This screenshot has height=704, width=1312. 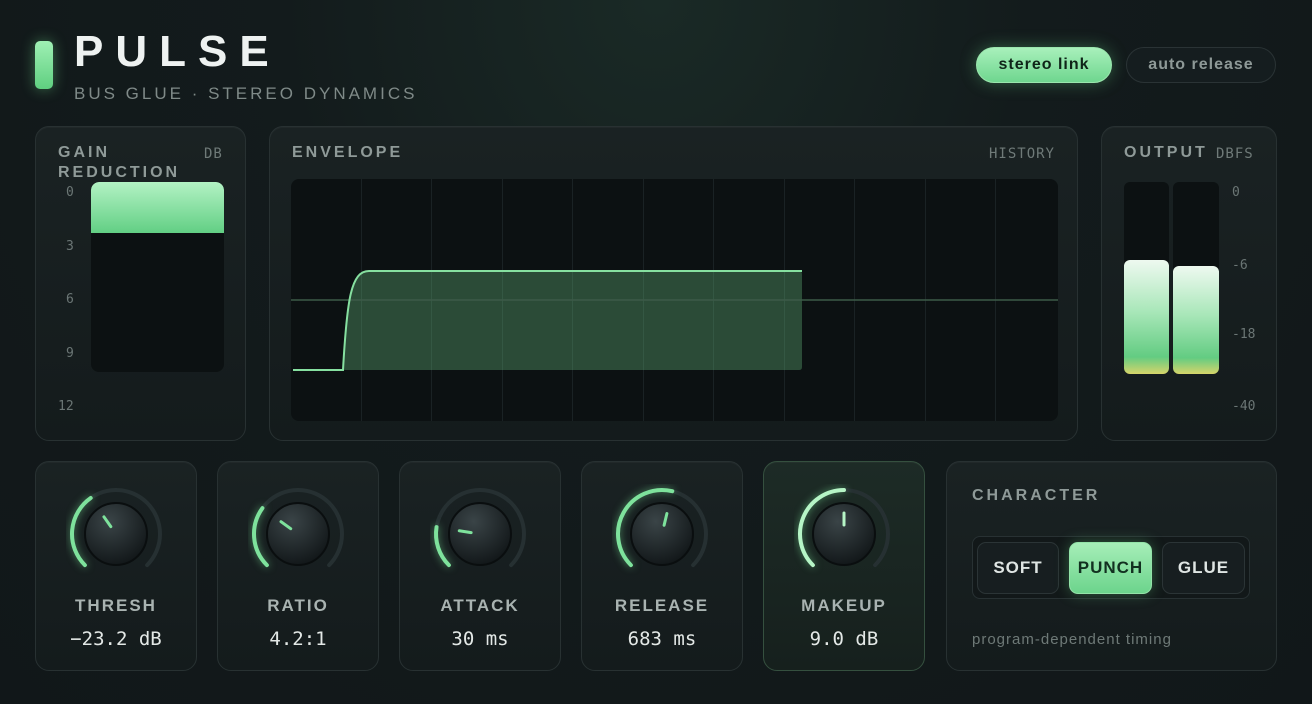 I want to click on attack-label: ATTACK, so click(x=480, y=605).